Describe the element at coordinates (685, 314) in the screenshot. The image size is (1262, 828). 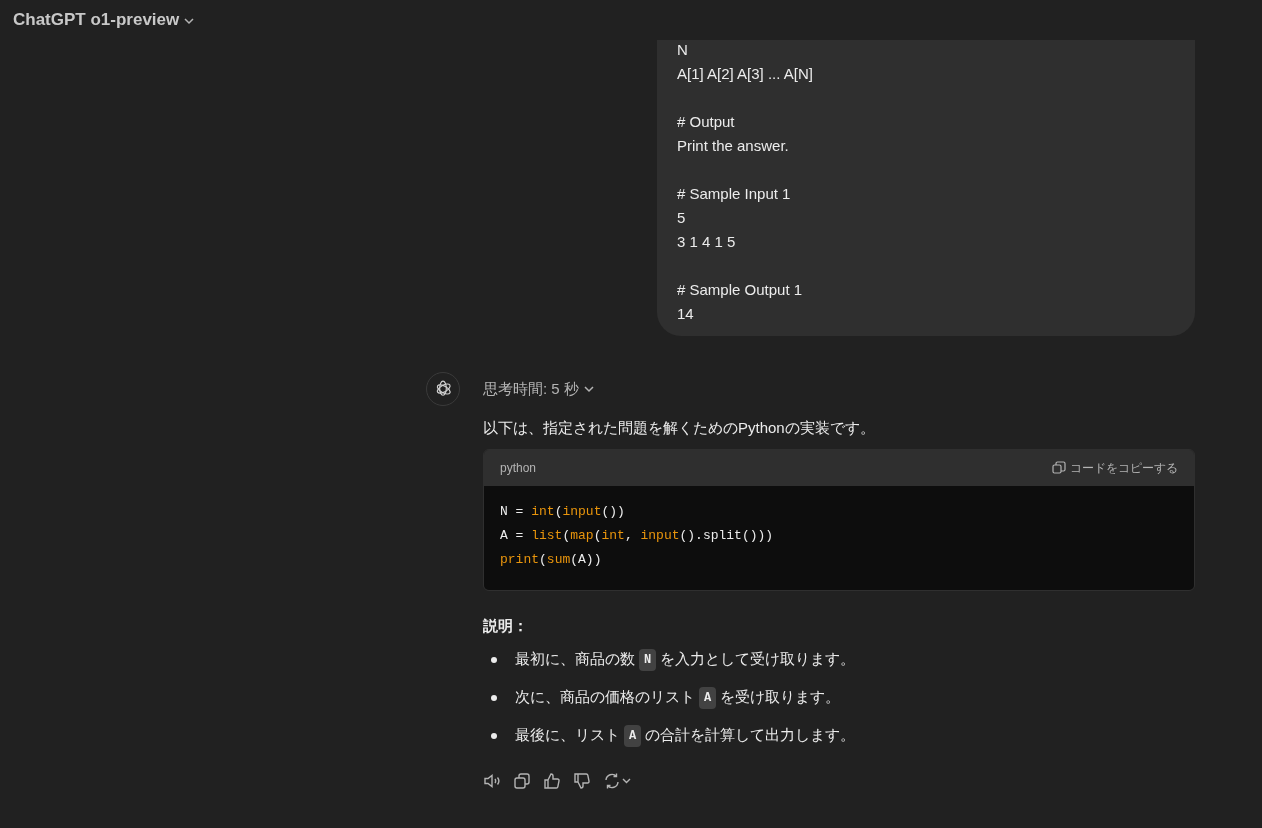
I see `message-line: 14` at that location.